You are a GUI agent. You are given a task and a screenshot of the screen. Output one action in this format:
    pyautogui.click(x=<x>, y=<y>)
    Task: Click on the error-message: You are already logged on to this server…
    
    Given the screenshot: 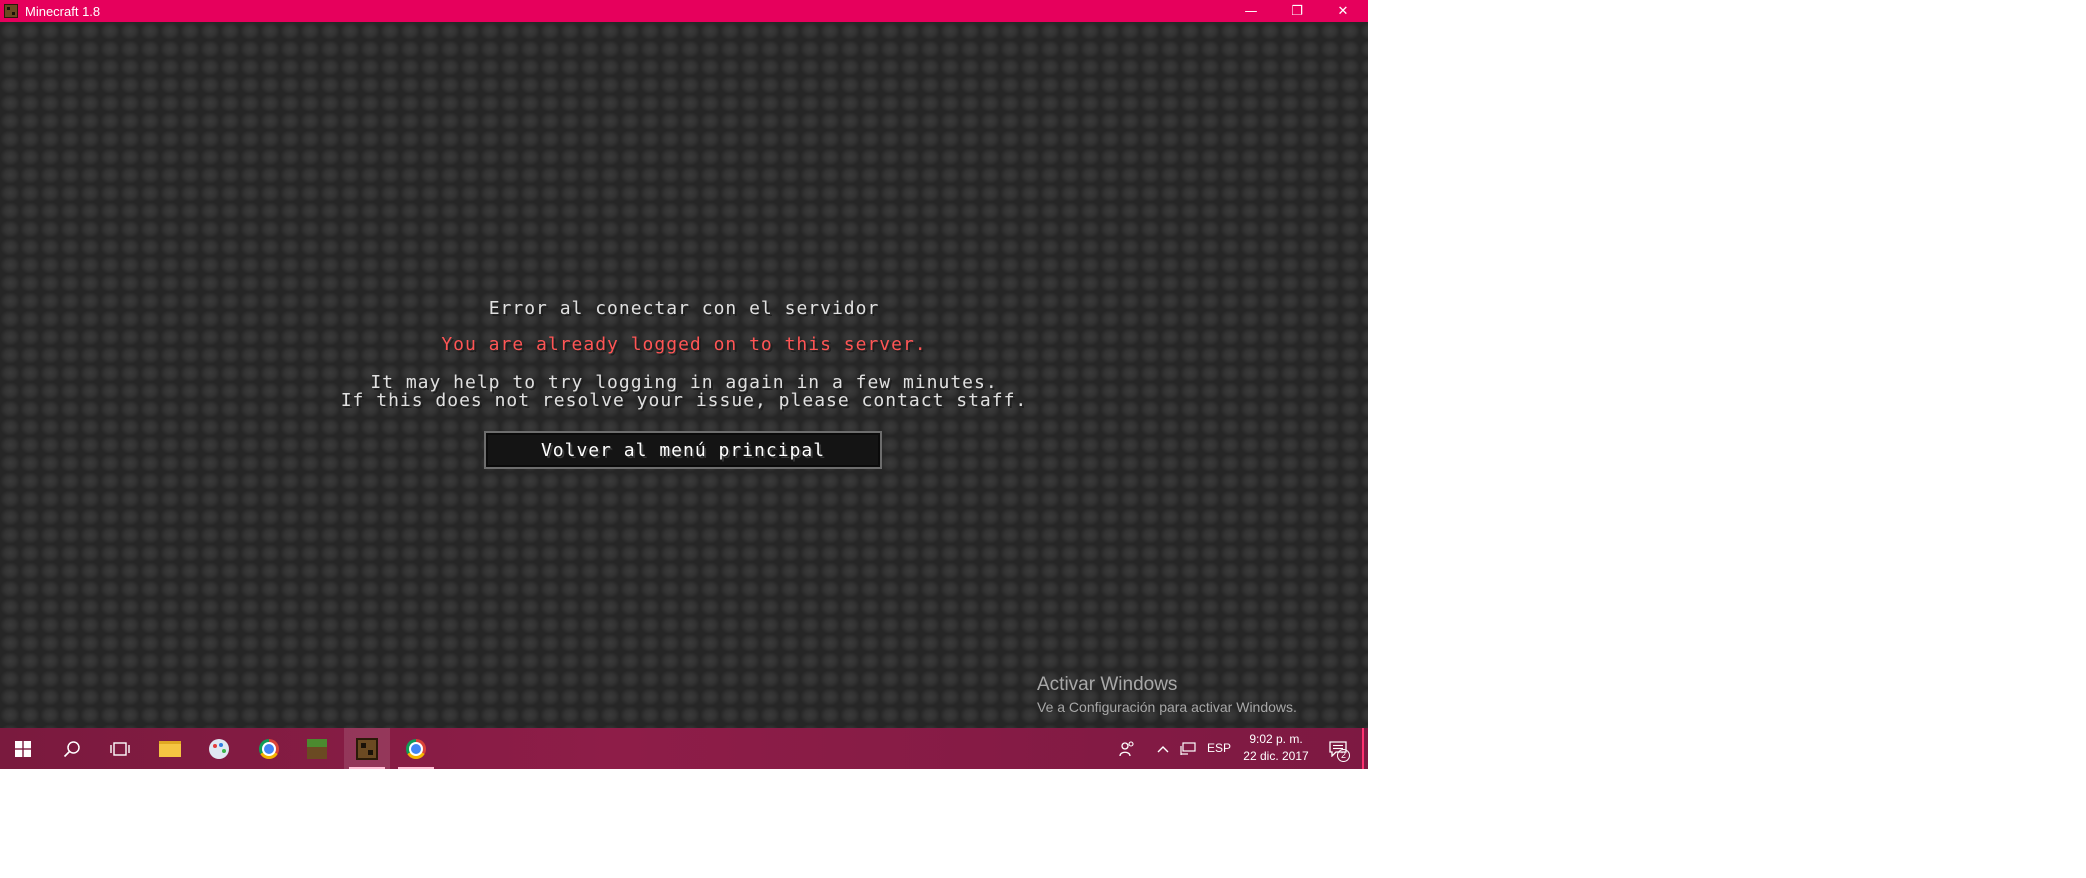 What is the action you would take?
    pyautogui.click(x=684, y=344)
    